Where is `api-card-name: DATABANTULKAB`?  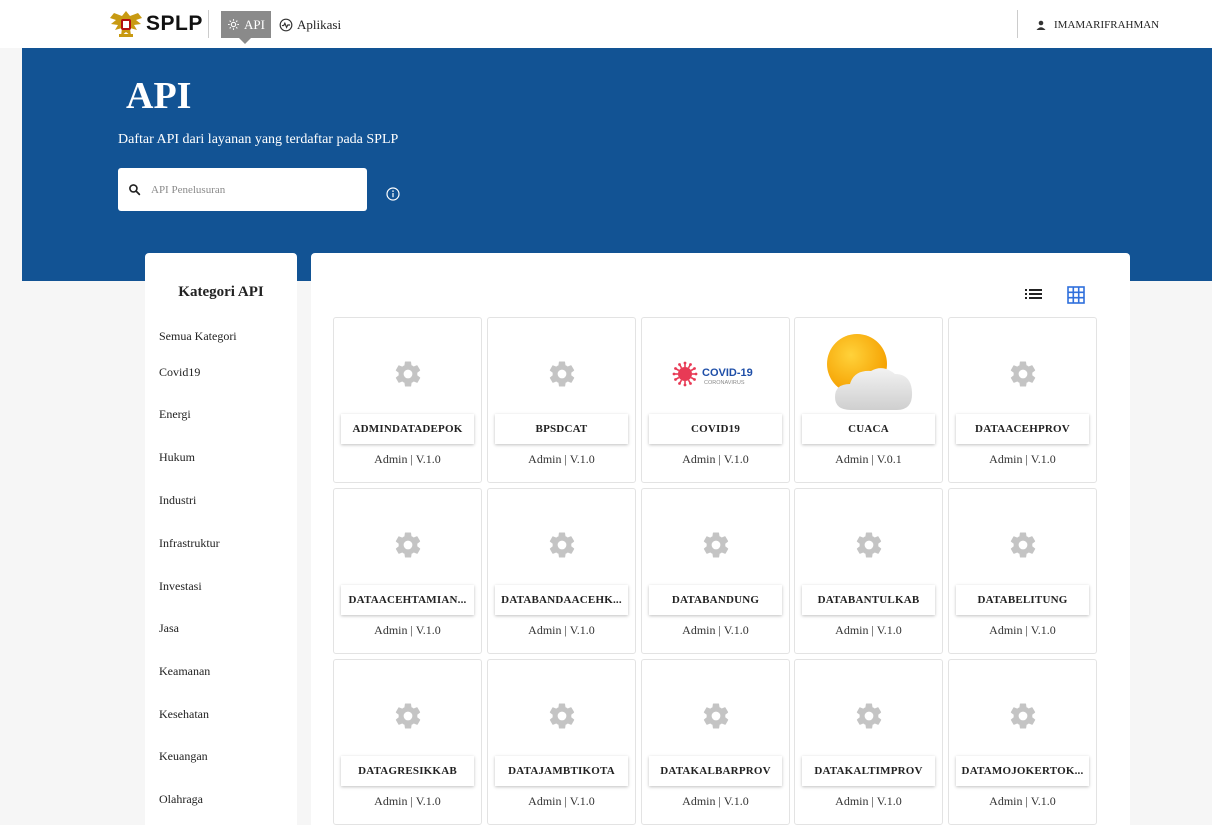
api-card-name: DATABANTULKAB is located at coordinates (868, 600).